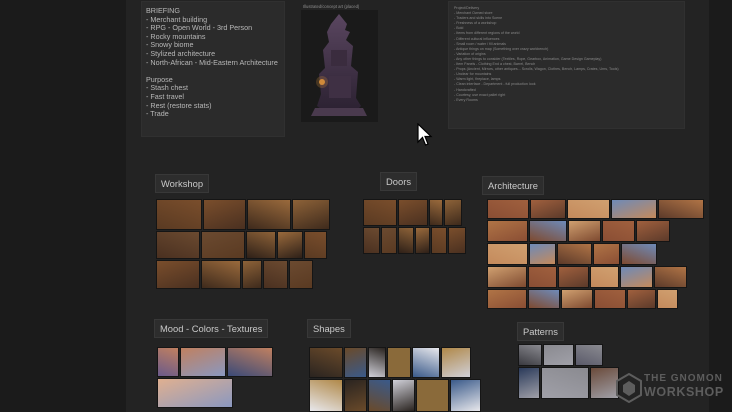 The image size is (732, 412). What do you see at coordinates (157, 114) in the screenshot?
I see `briefing-line: - Trade` at bounding box center [157, 114].